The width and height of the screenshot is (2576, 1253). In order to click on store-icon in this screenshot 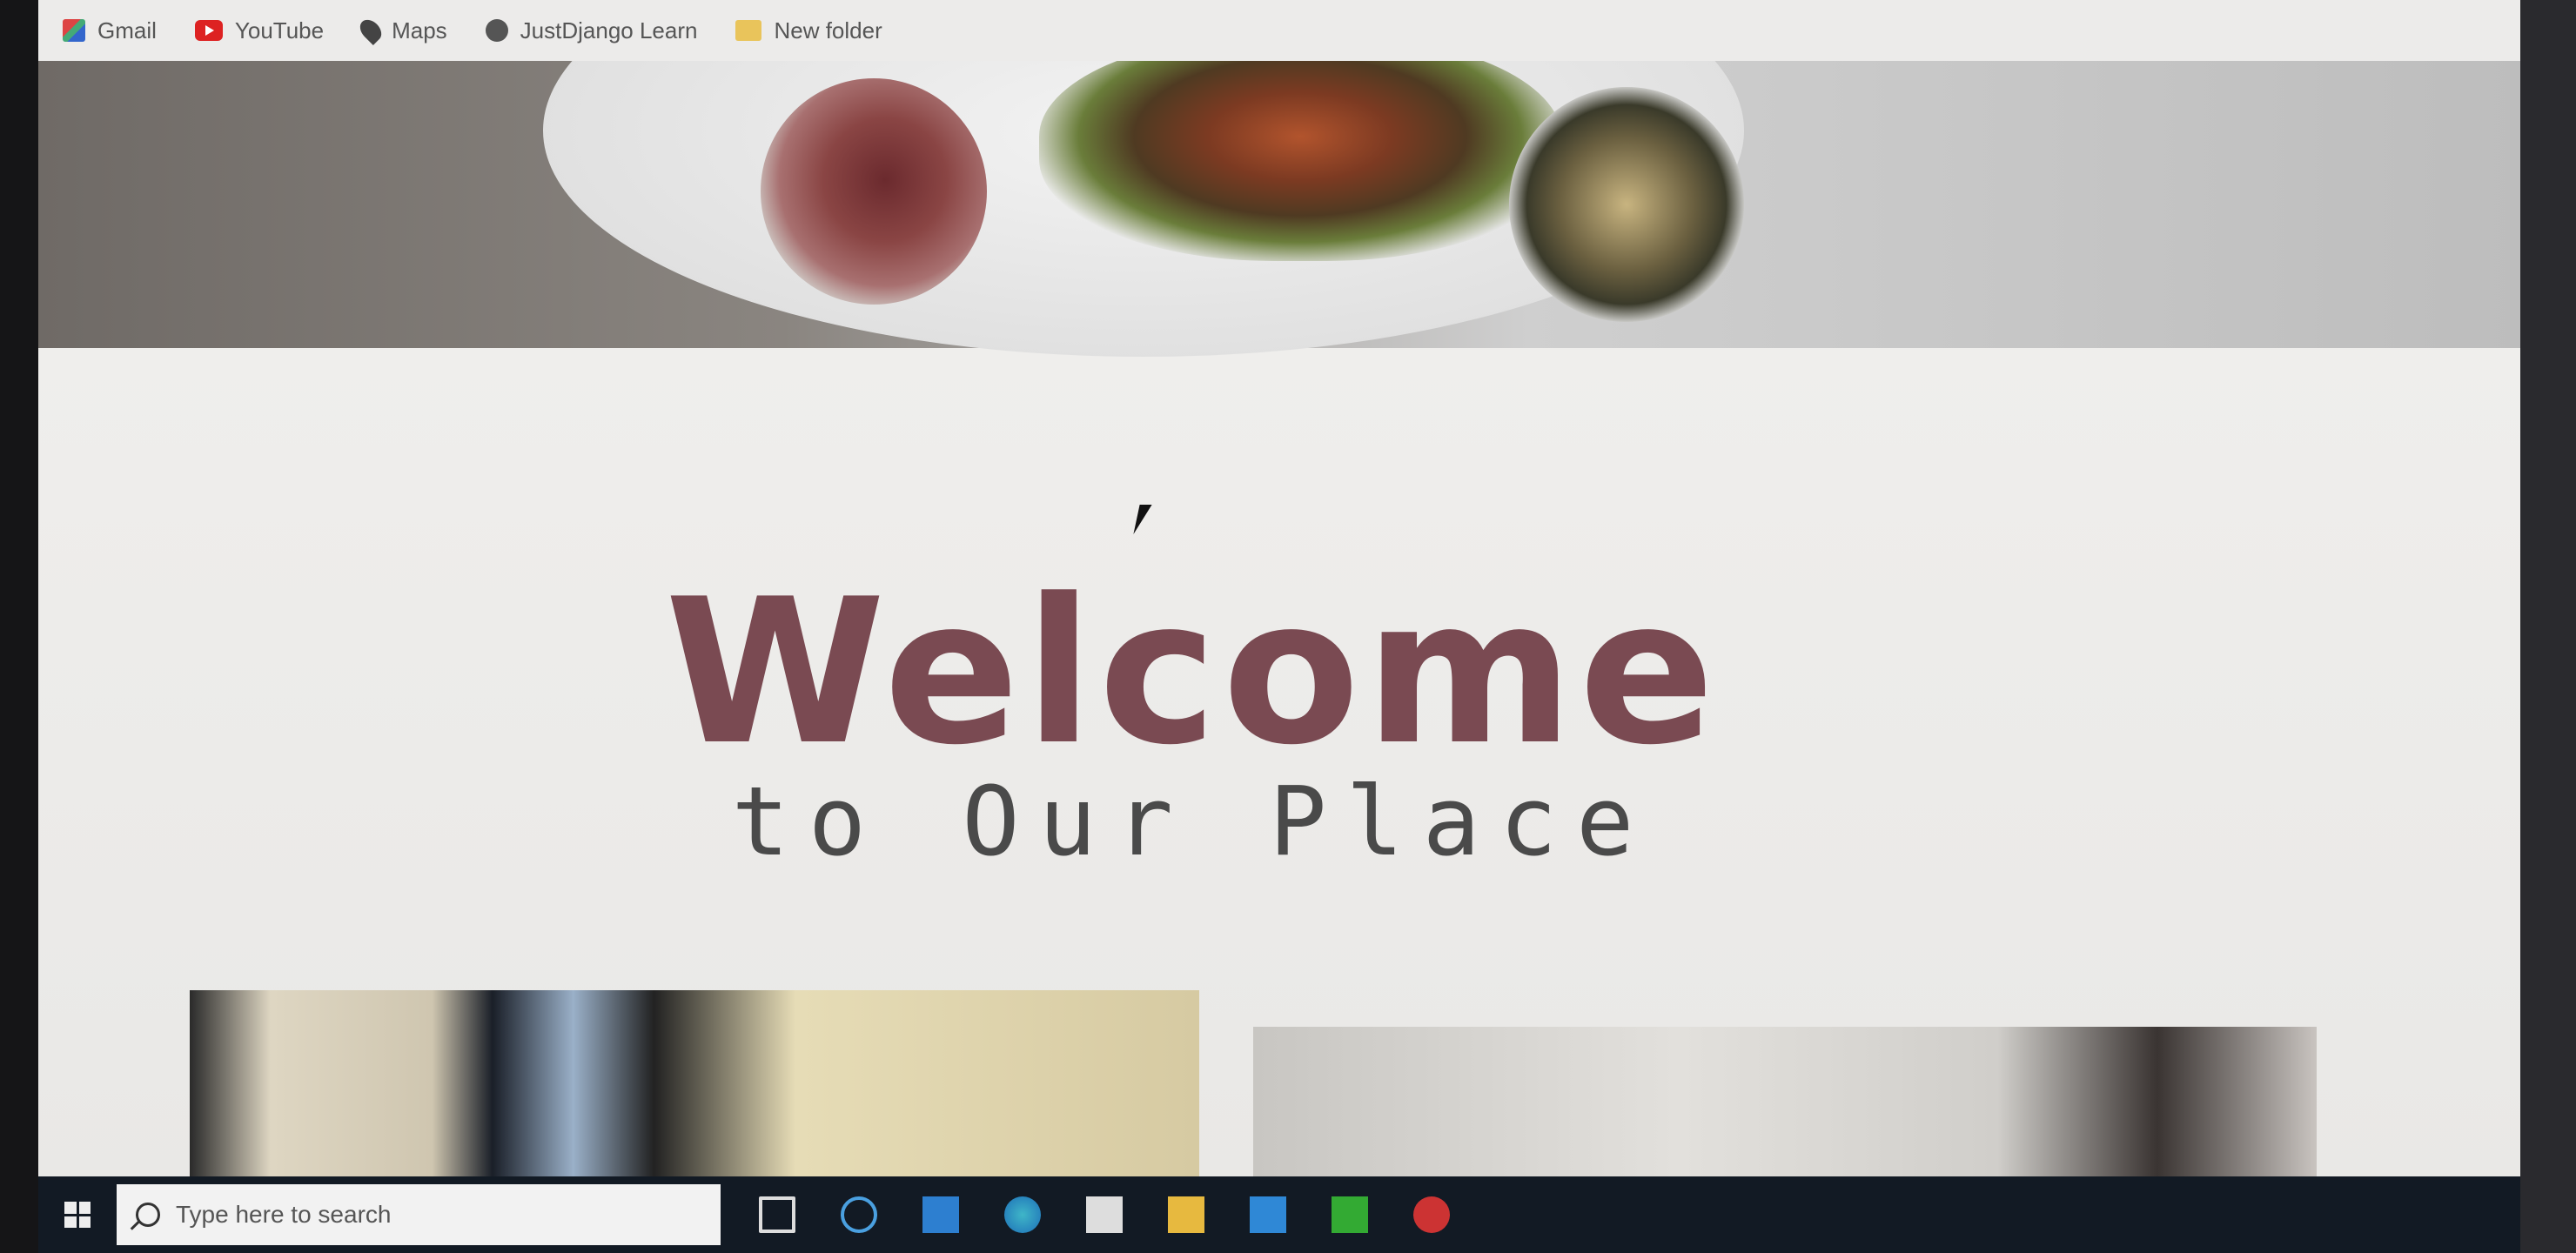, I will do `click(1104, 1214)`.